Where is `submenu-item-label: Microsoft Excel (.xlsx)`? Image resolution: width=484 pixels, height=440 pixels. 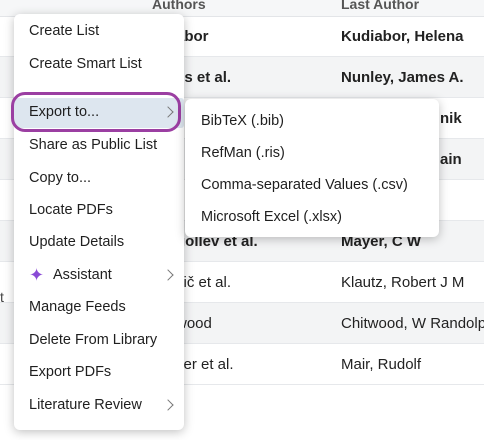 submenu-item-label: Microsoft Excel (.xlsx) is located at coordinates (271, 217).